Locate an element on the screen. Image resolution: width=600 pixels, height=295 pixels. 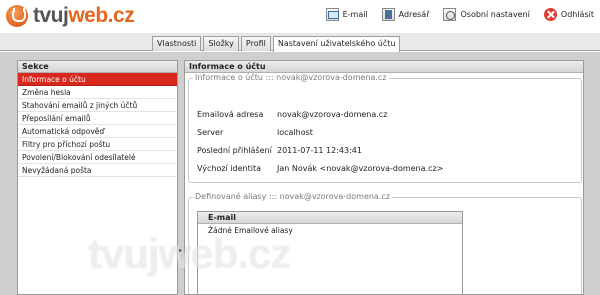
info-value: localhost is located at coordinates (295, 132).